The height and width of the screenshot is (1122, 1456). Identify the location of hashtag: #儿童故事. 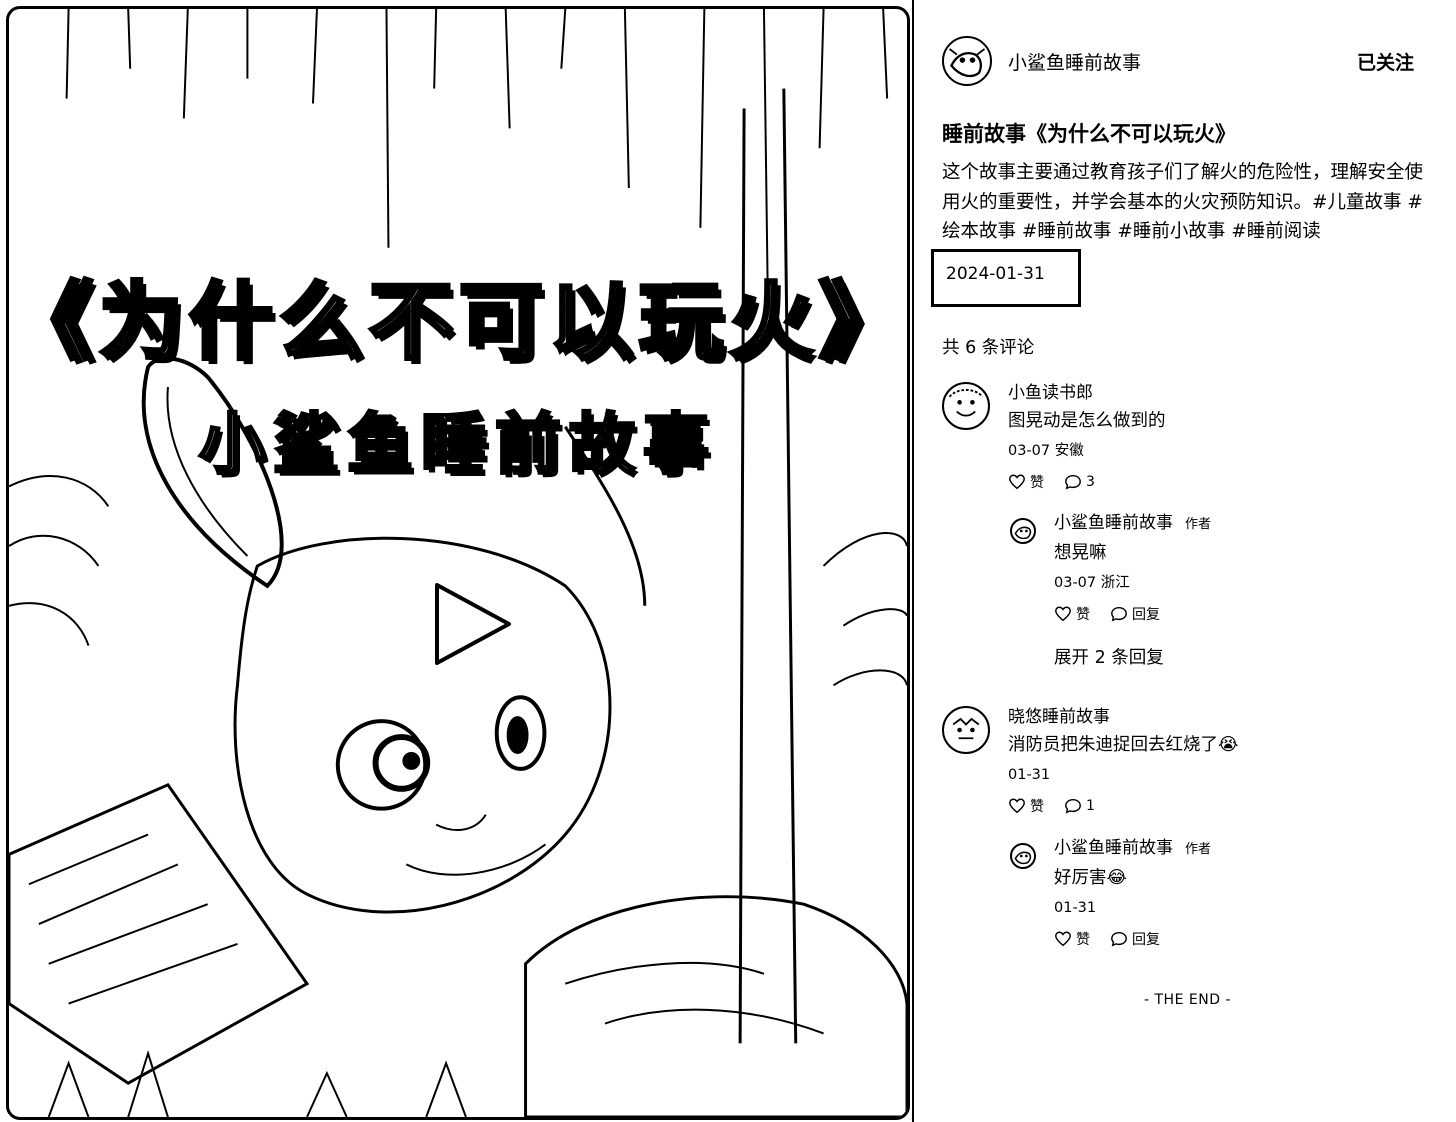
(1357, 202).